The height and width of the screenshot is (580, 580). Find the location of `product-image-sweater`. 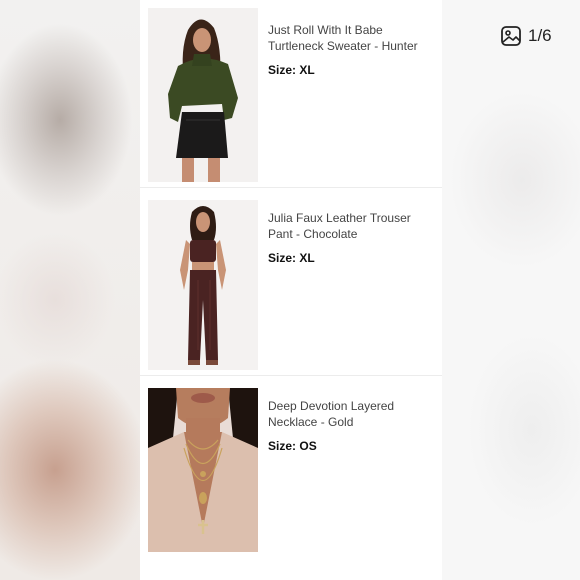

product-image-sweater is located at coordinates (203, 95).